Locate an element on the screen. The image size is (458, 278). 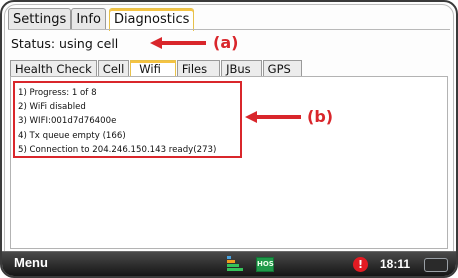
log-item: 4) Tx queue empty (166) is located at coordinates (72, 135).